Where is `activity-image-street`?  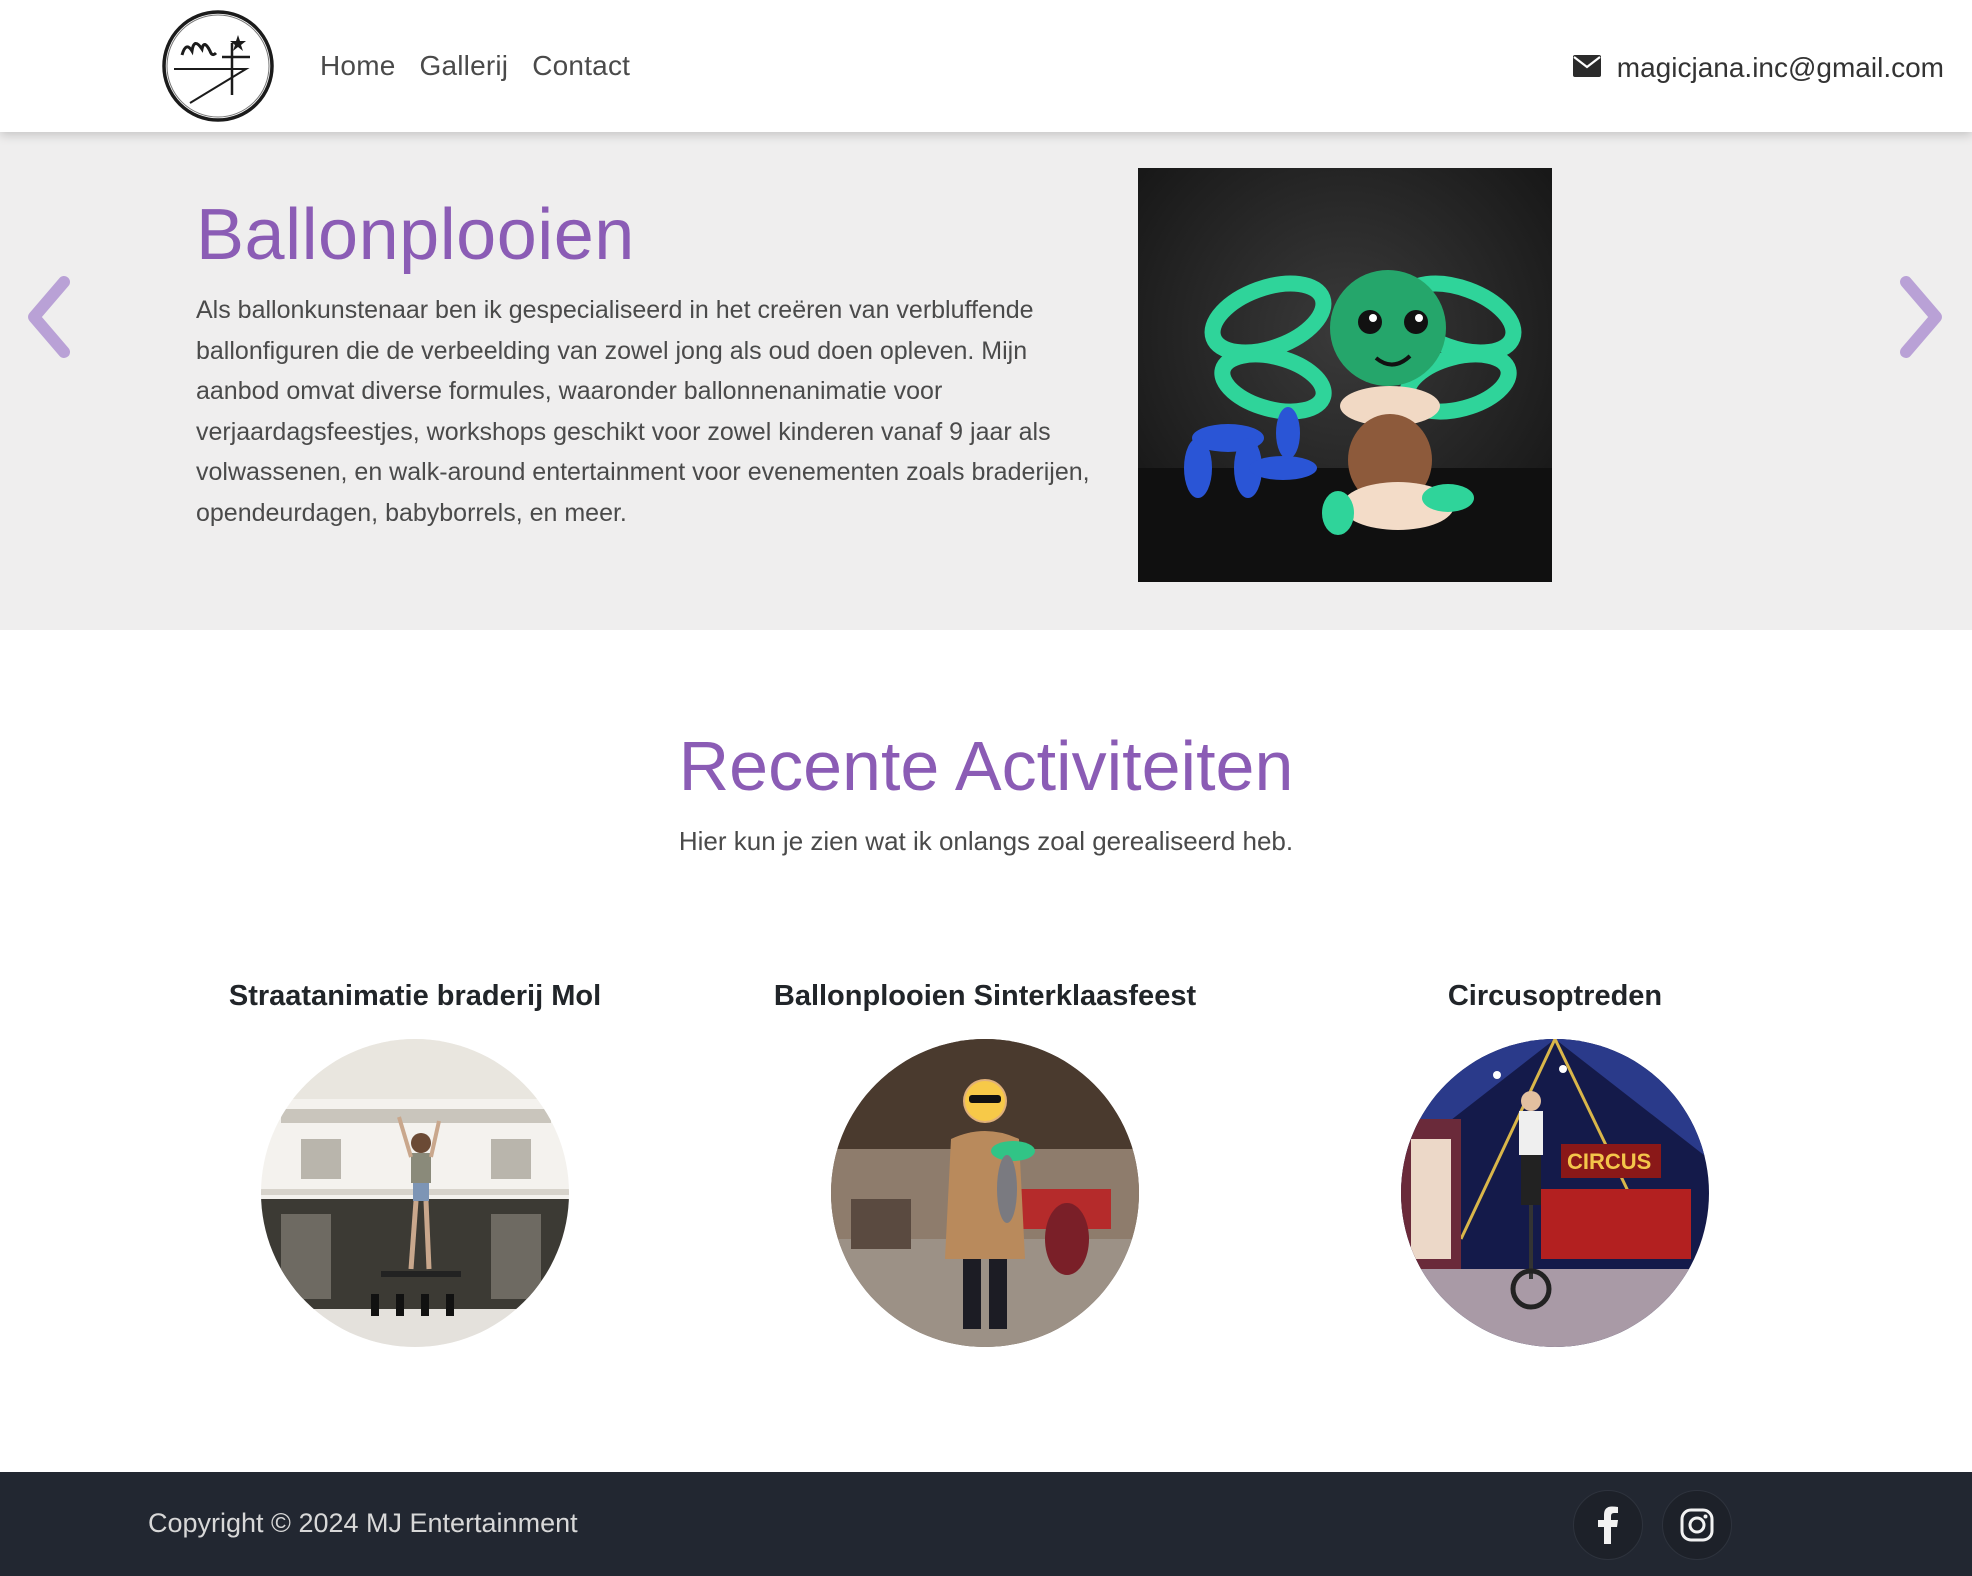 activity-image-street is located at coordinates (415, 1193).